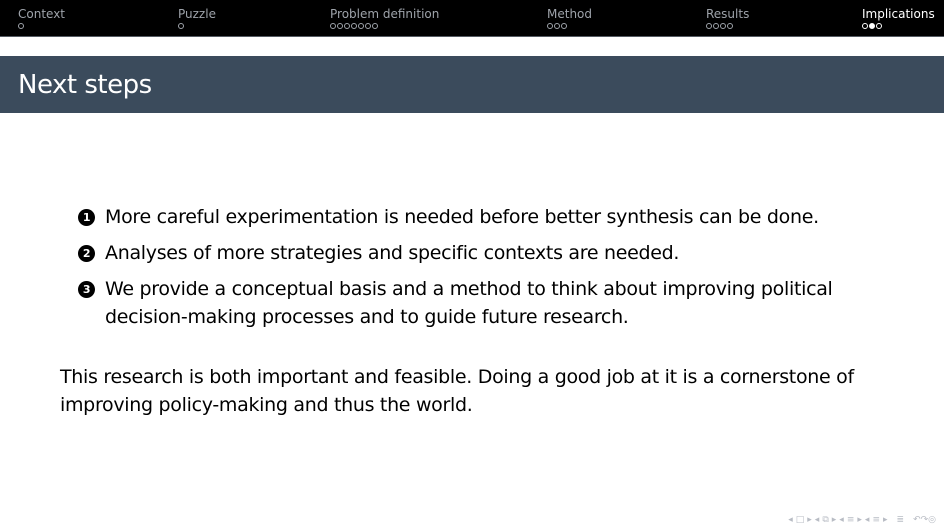 Image resolution: width=944 pixels, height=531 pixels. What do you see at coordinates (384, 14) in the screenshot?
I see `nav-section-label: Problem definition` at bounding box center [384, 14].